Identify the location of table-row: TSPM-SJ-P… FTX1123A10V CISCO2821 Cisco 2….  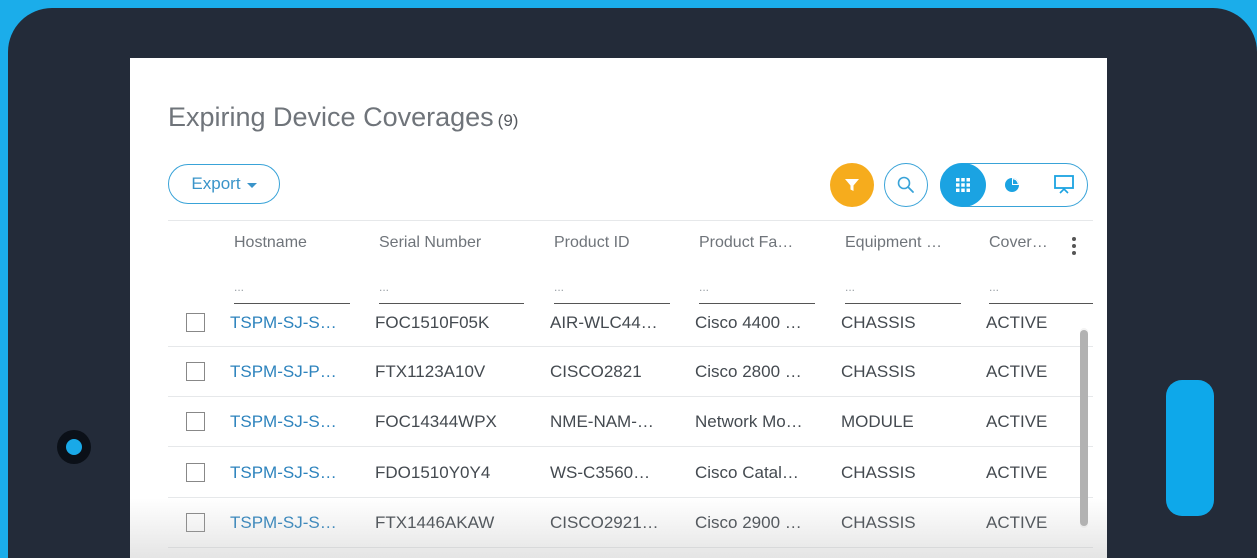
(630, 372).